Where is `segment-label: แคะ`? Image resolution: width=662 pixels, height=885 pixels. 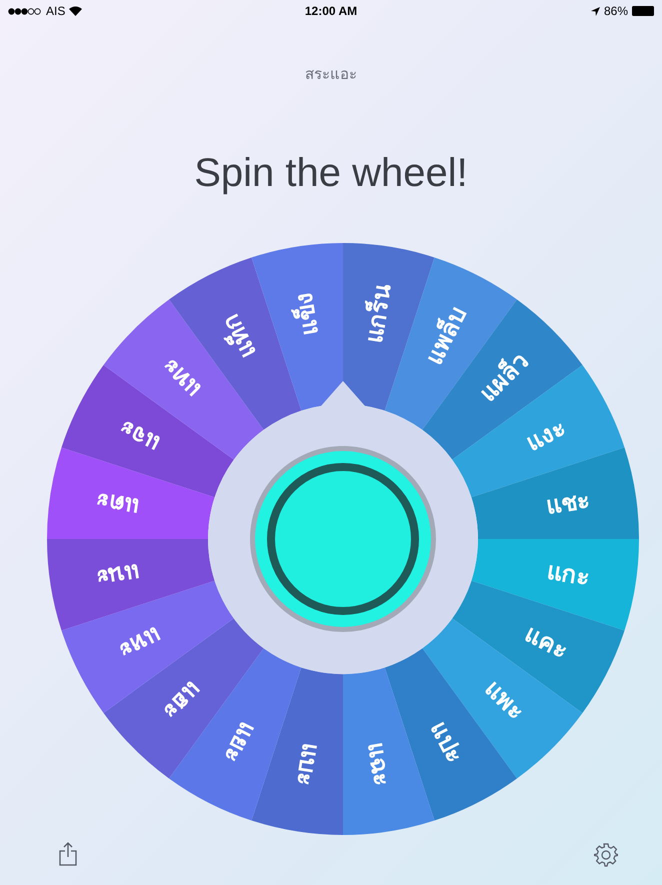 segment-label: แคะ is located at coordinates (546, 642).